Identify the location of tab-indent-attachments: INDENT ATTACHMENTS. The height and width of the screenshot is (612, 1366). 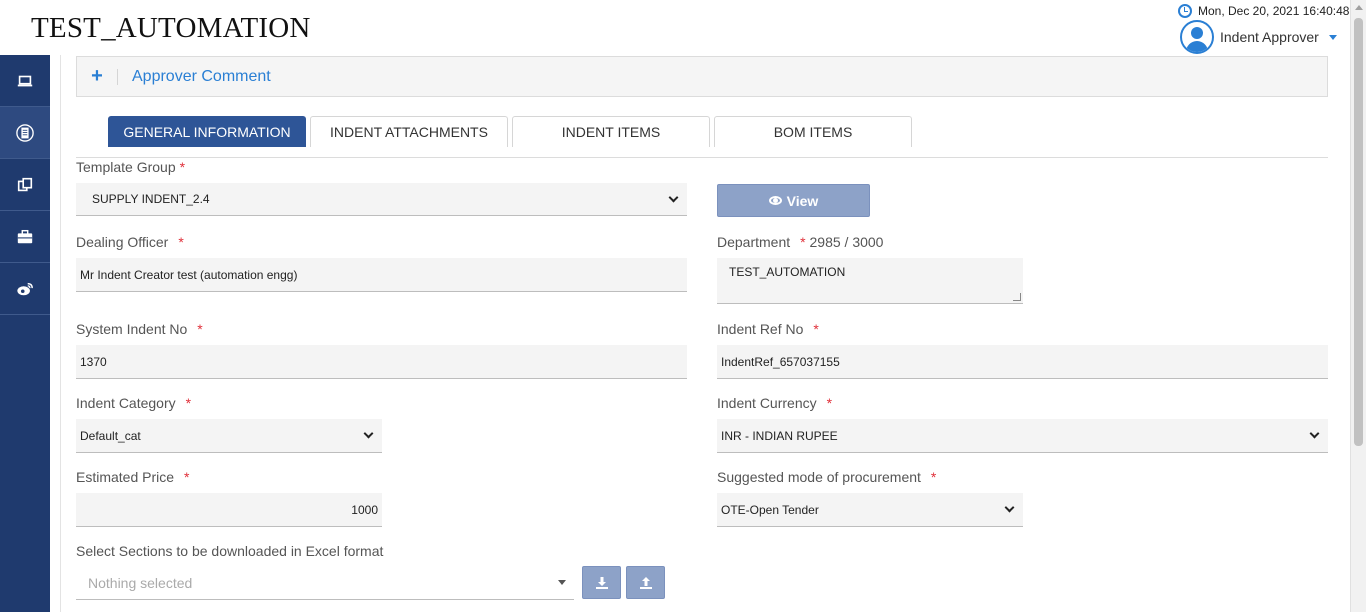
(409, 131).